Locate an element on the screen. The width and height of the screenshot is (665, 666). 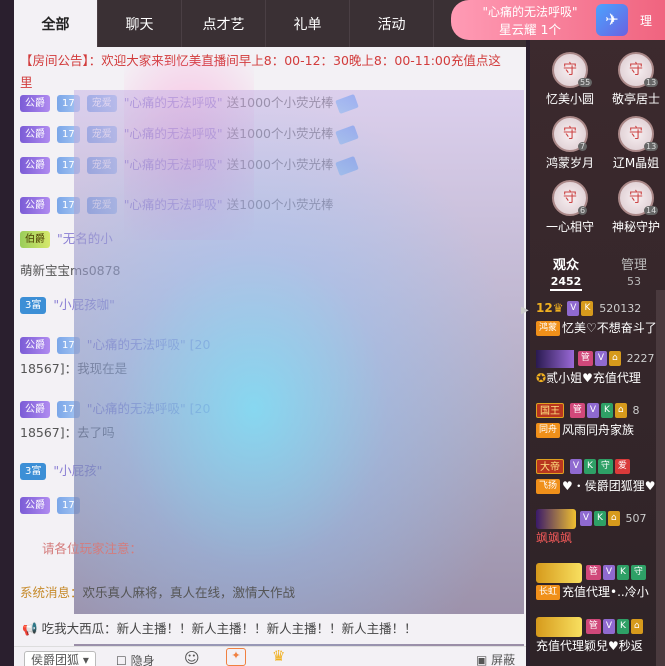
viewer-scrollbar is located at coordinates (660, 478).